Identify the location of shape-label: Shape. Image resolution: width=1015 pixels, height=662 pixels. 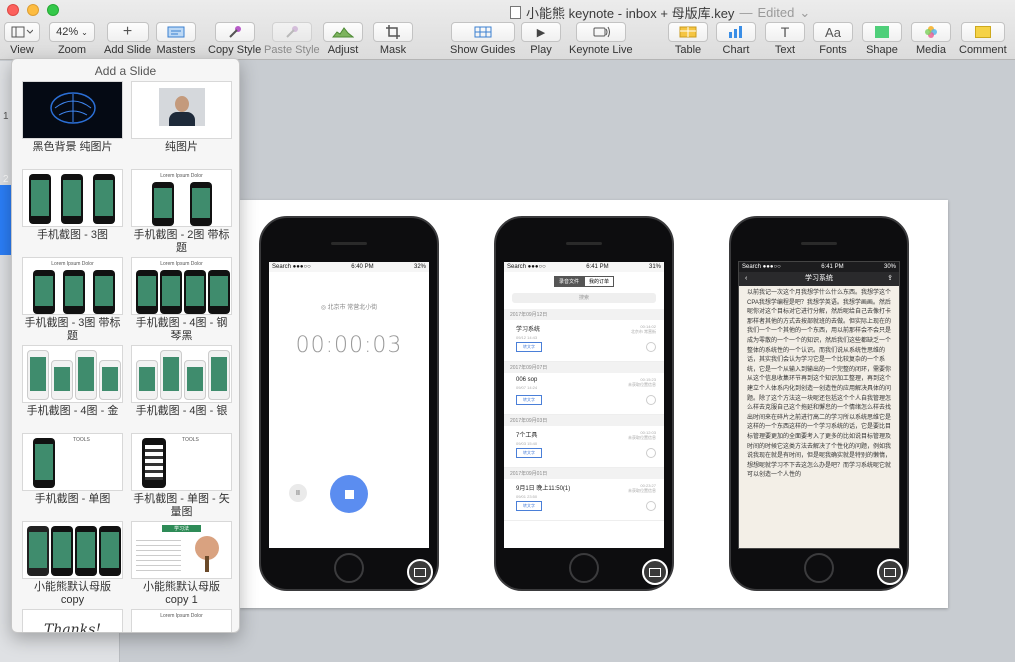
(882, 50).